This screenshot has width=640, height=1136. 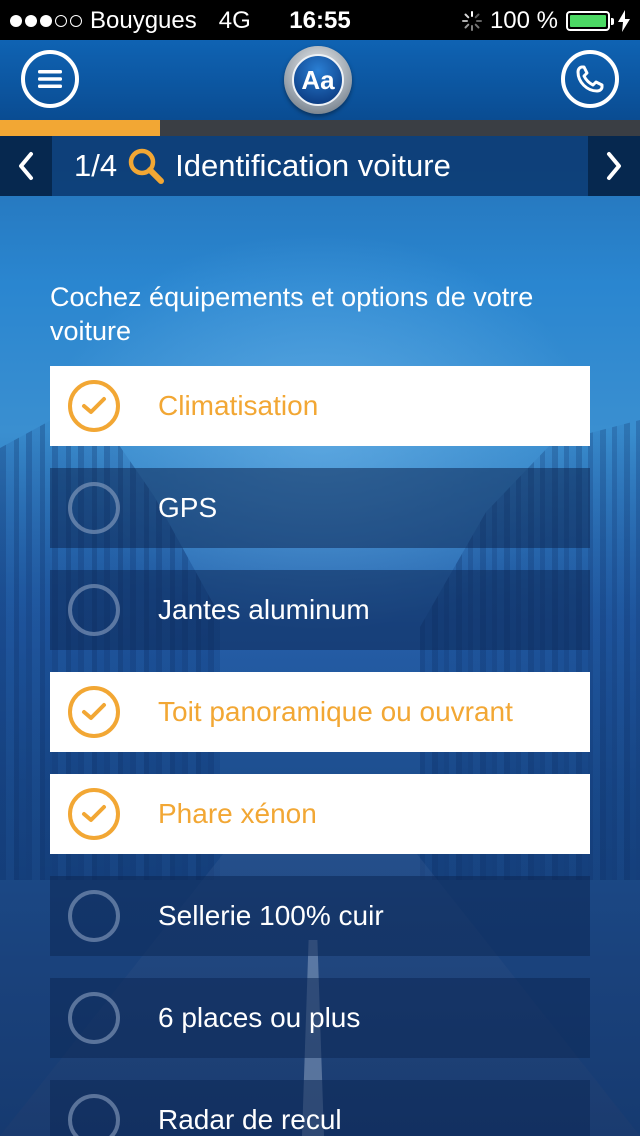 I want to click on app-logo-text: Aa, so click(x=318, y=80).